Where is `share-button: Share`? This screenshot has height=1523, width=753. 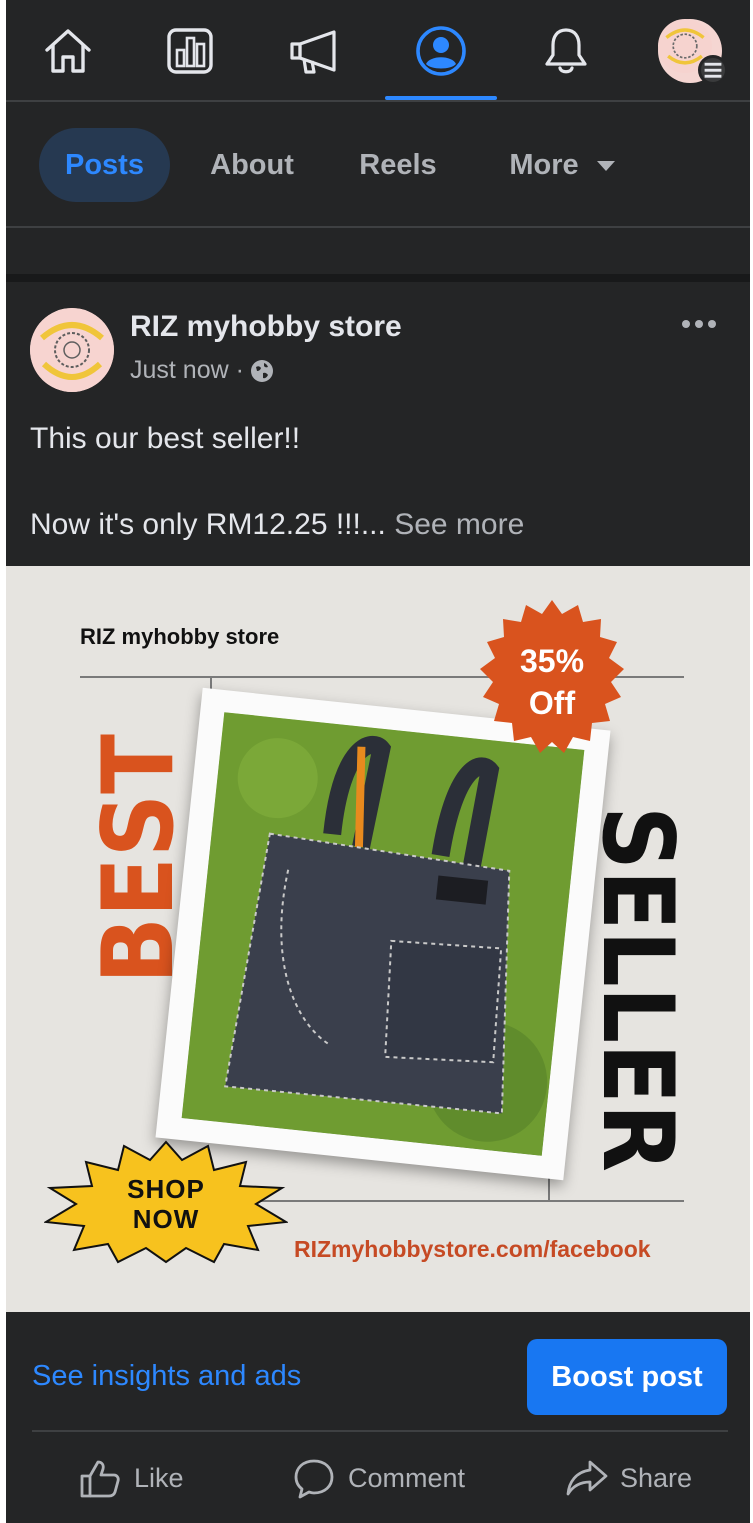 share-button: Share is located at coordinates (628, 1478).